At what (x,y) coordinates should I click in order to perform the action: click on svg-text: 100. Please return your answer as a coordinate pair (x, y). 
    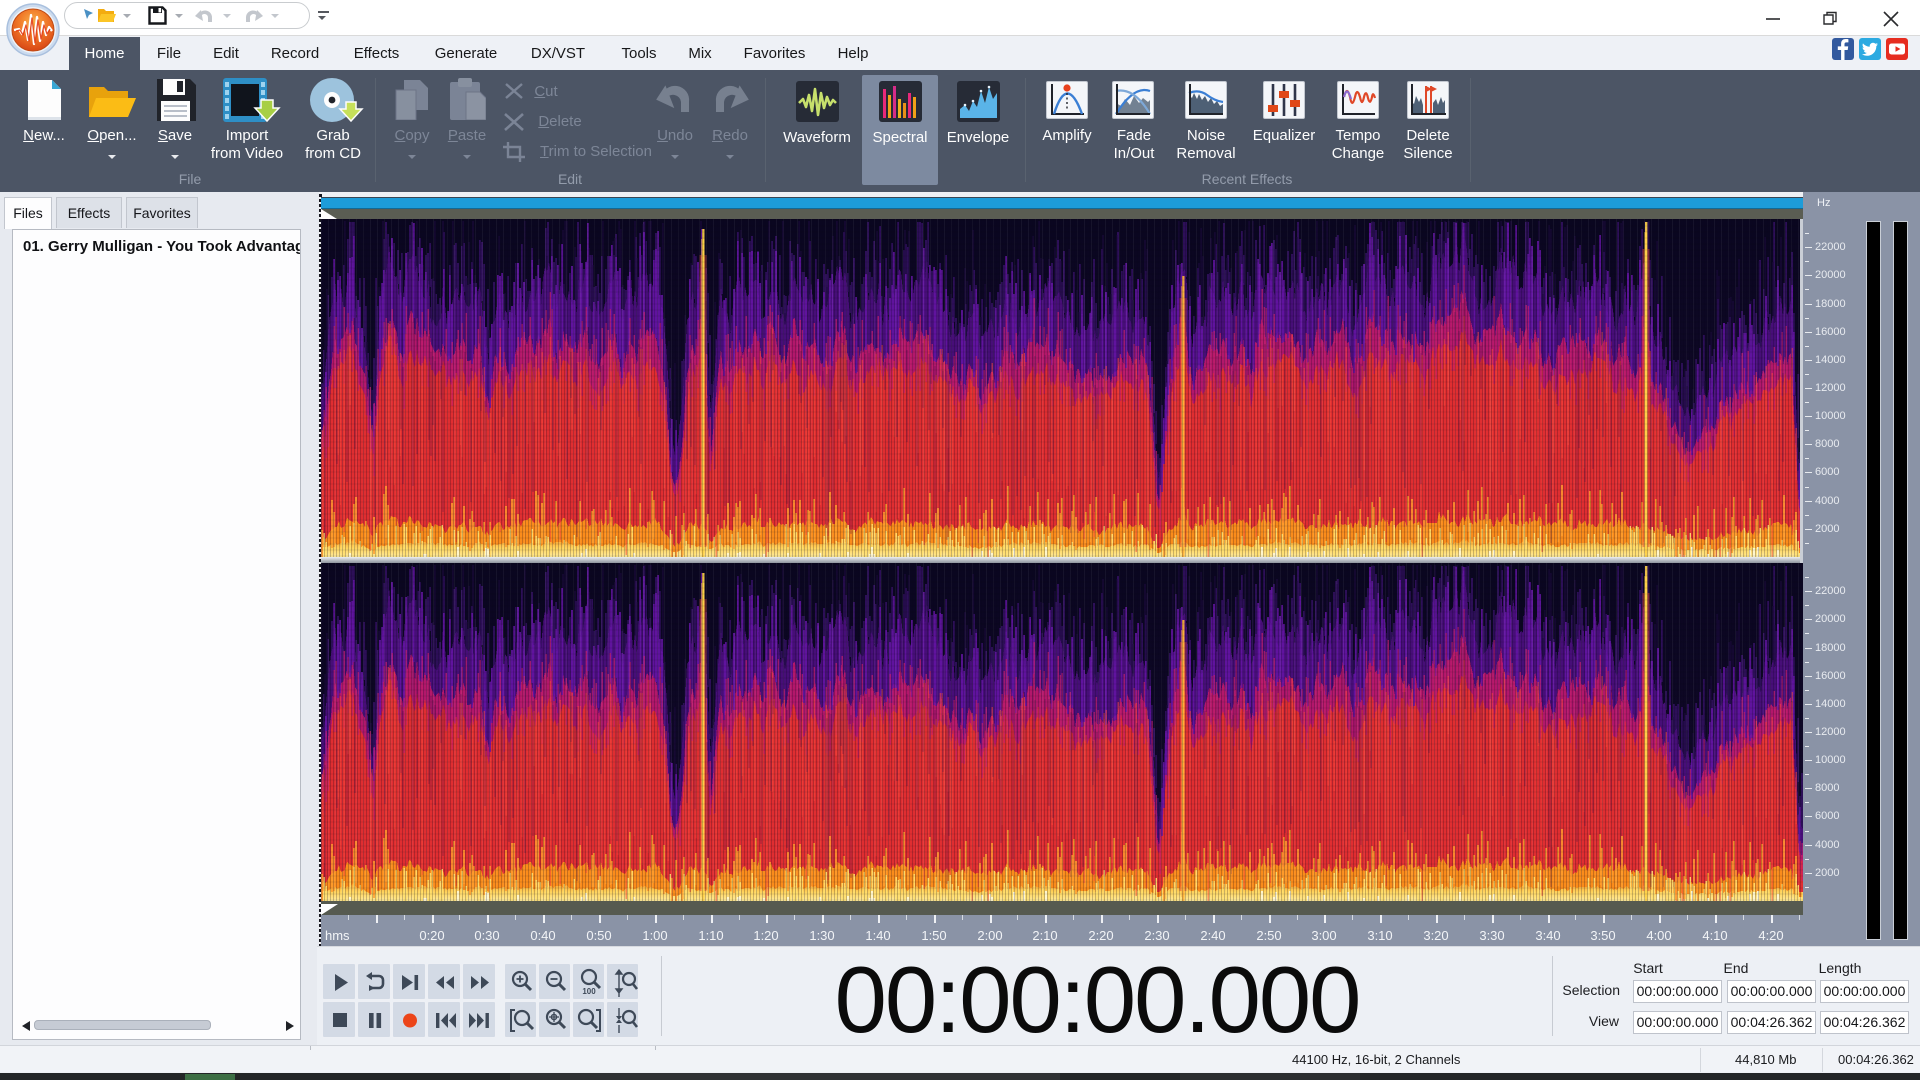
    Looking at the image, I should click on (589, 991).